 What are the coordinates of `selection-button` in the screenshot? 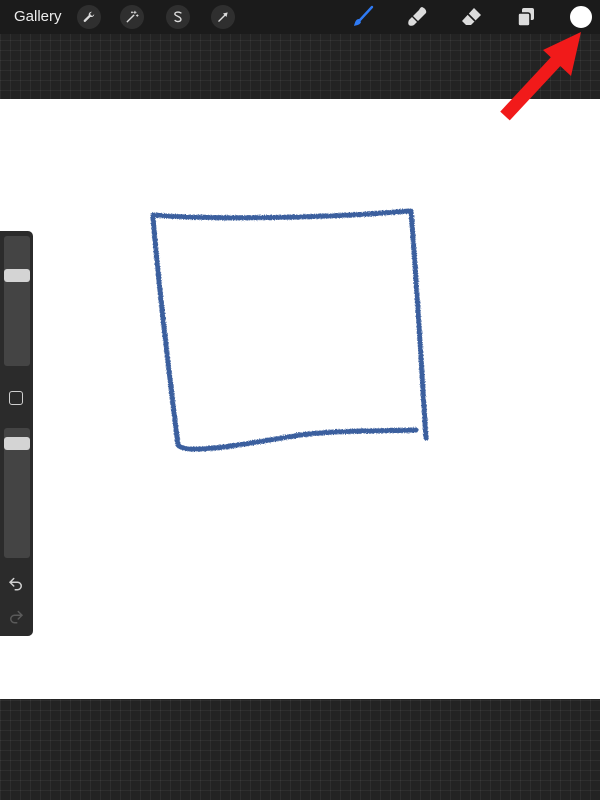 It's located at (178, 17).